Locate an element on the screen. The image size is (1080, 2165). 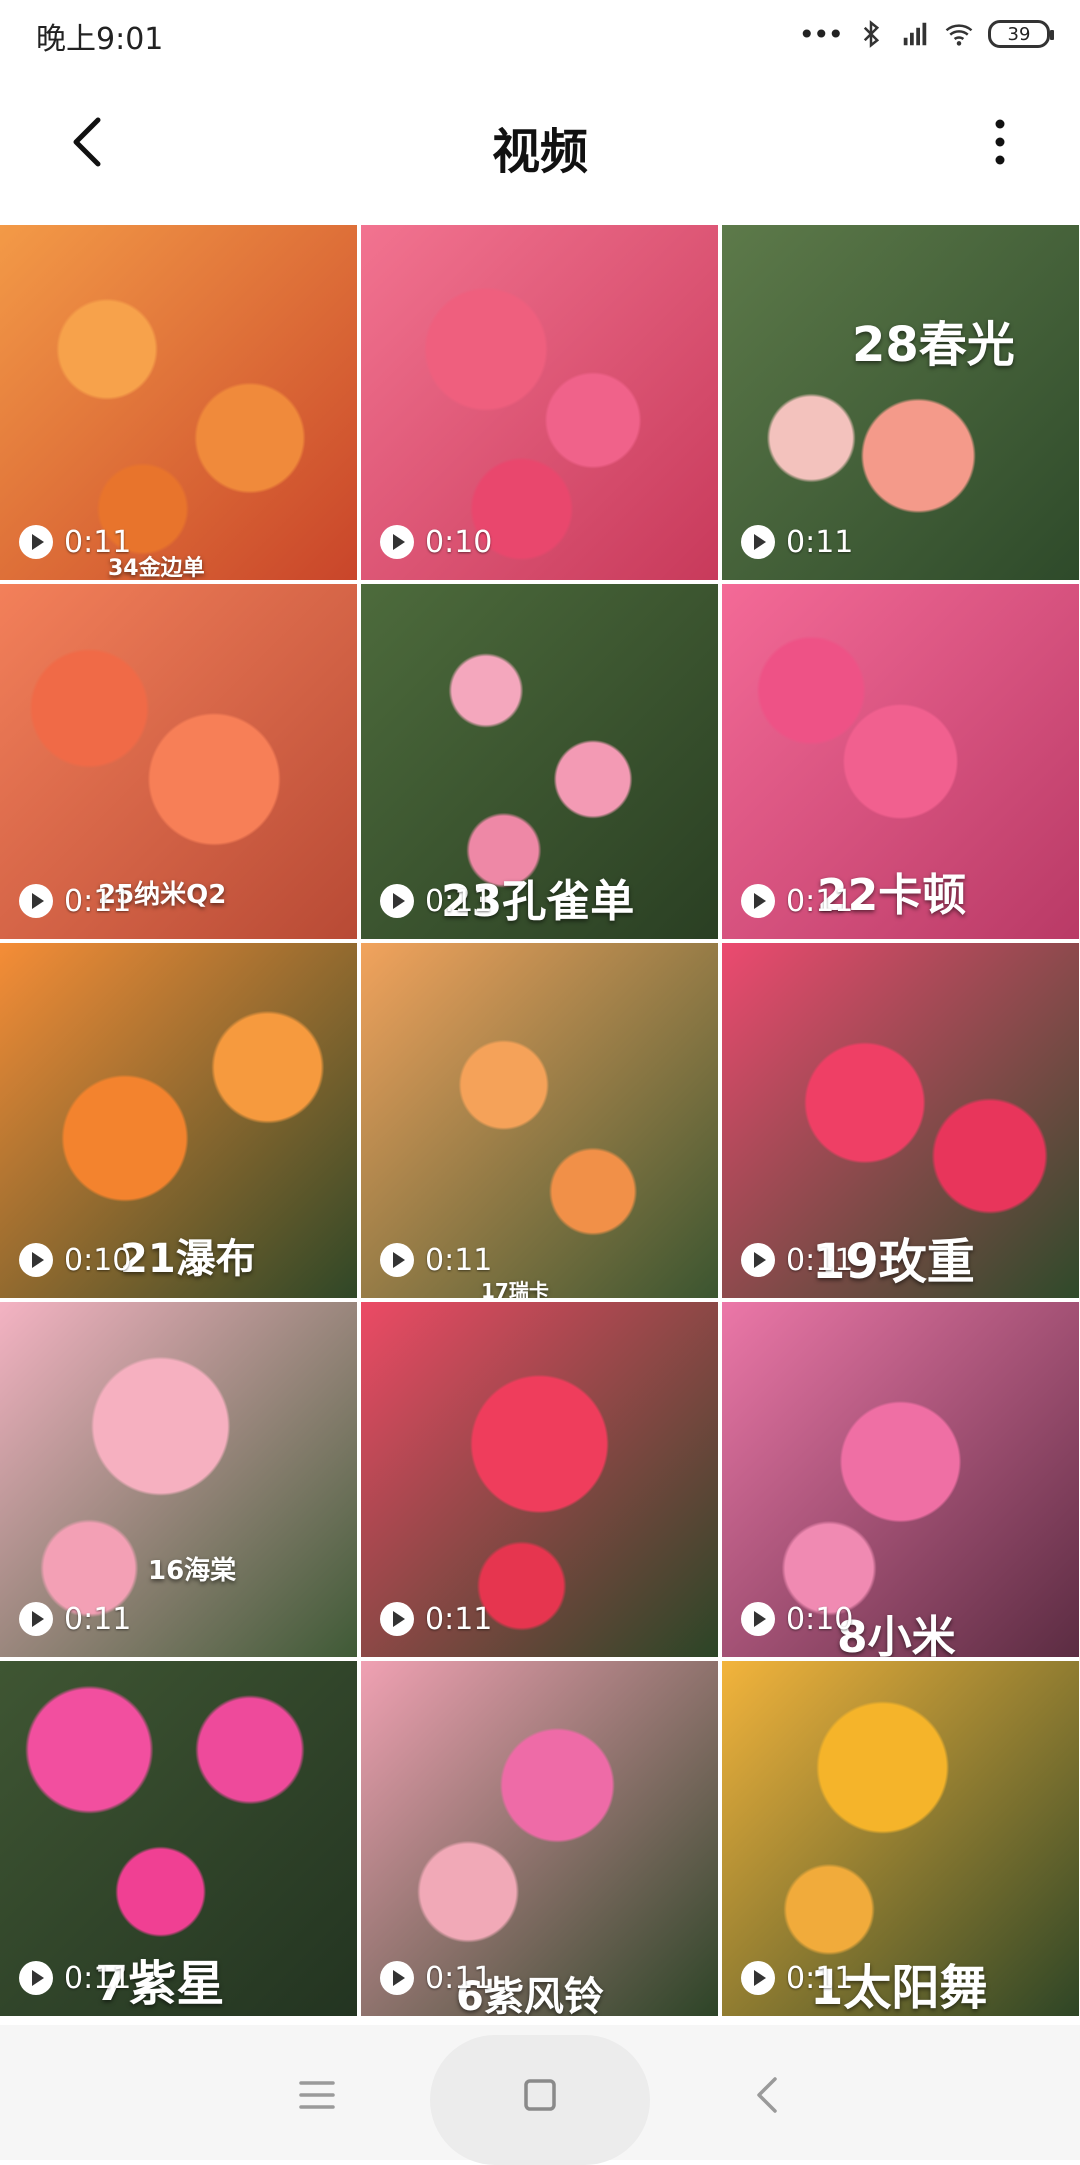
video-thumbnail: 21瀑布 0:10 is located at coordinates (178, 1120).